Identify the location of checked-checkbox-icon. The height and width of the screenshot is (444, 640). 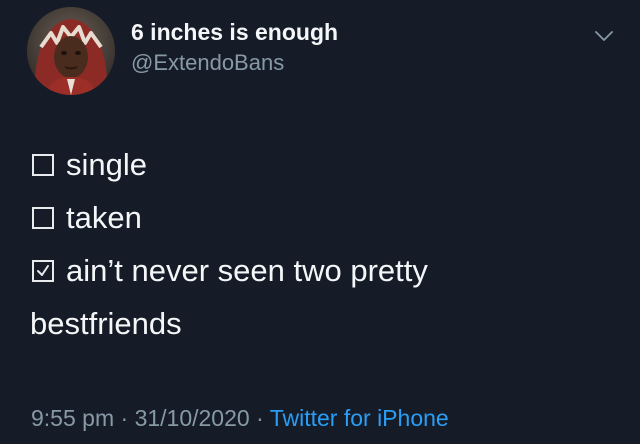
(43, 270).